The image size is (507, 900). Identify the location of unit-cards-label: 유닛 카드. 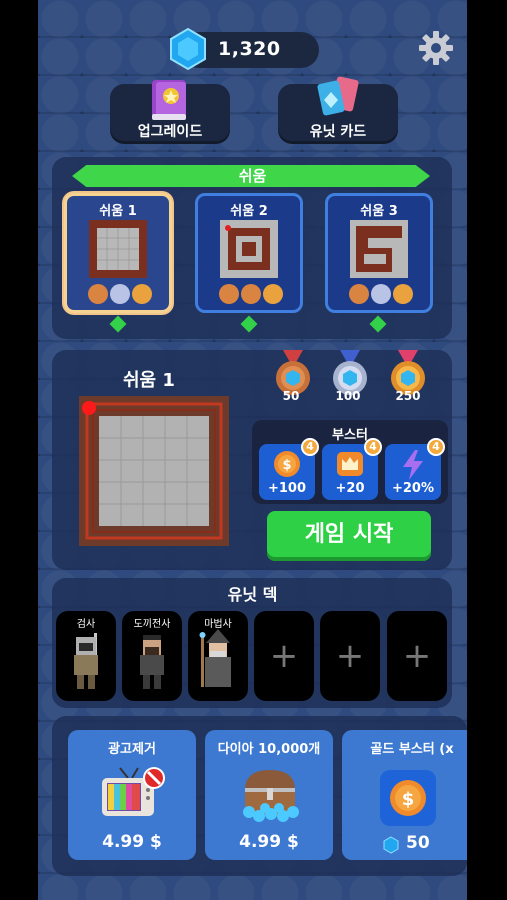
(338, 132).